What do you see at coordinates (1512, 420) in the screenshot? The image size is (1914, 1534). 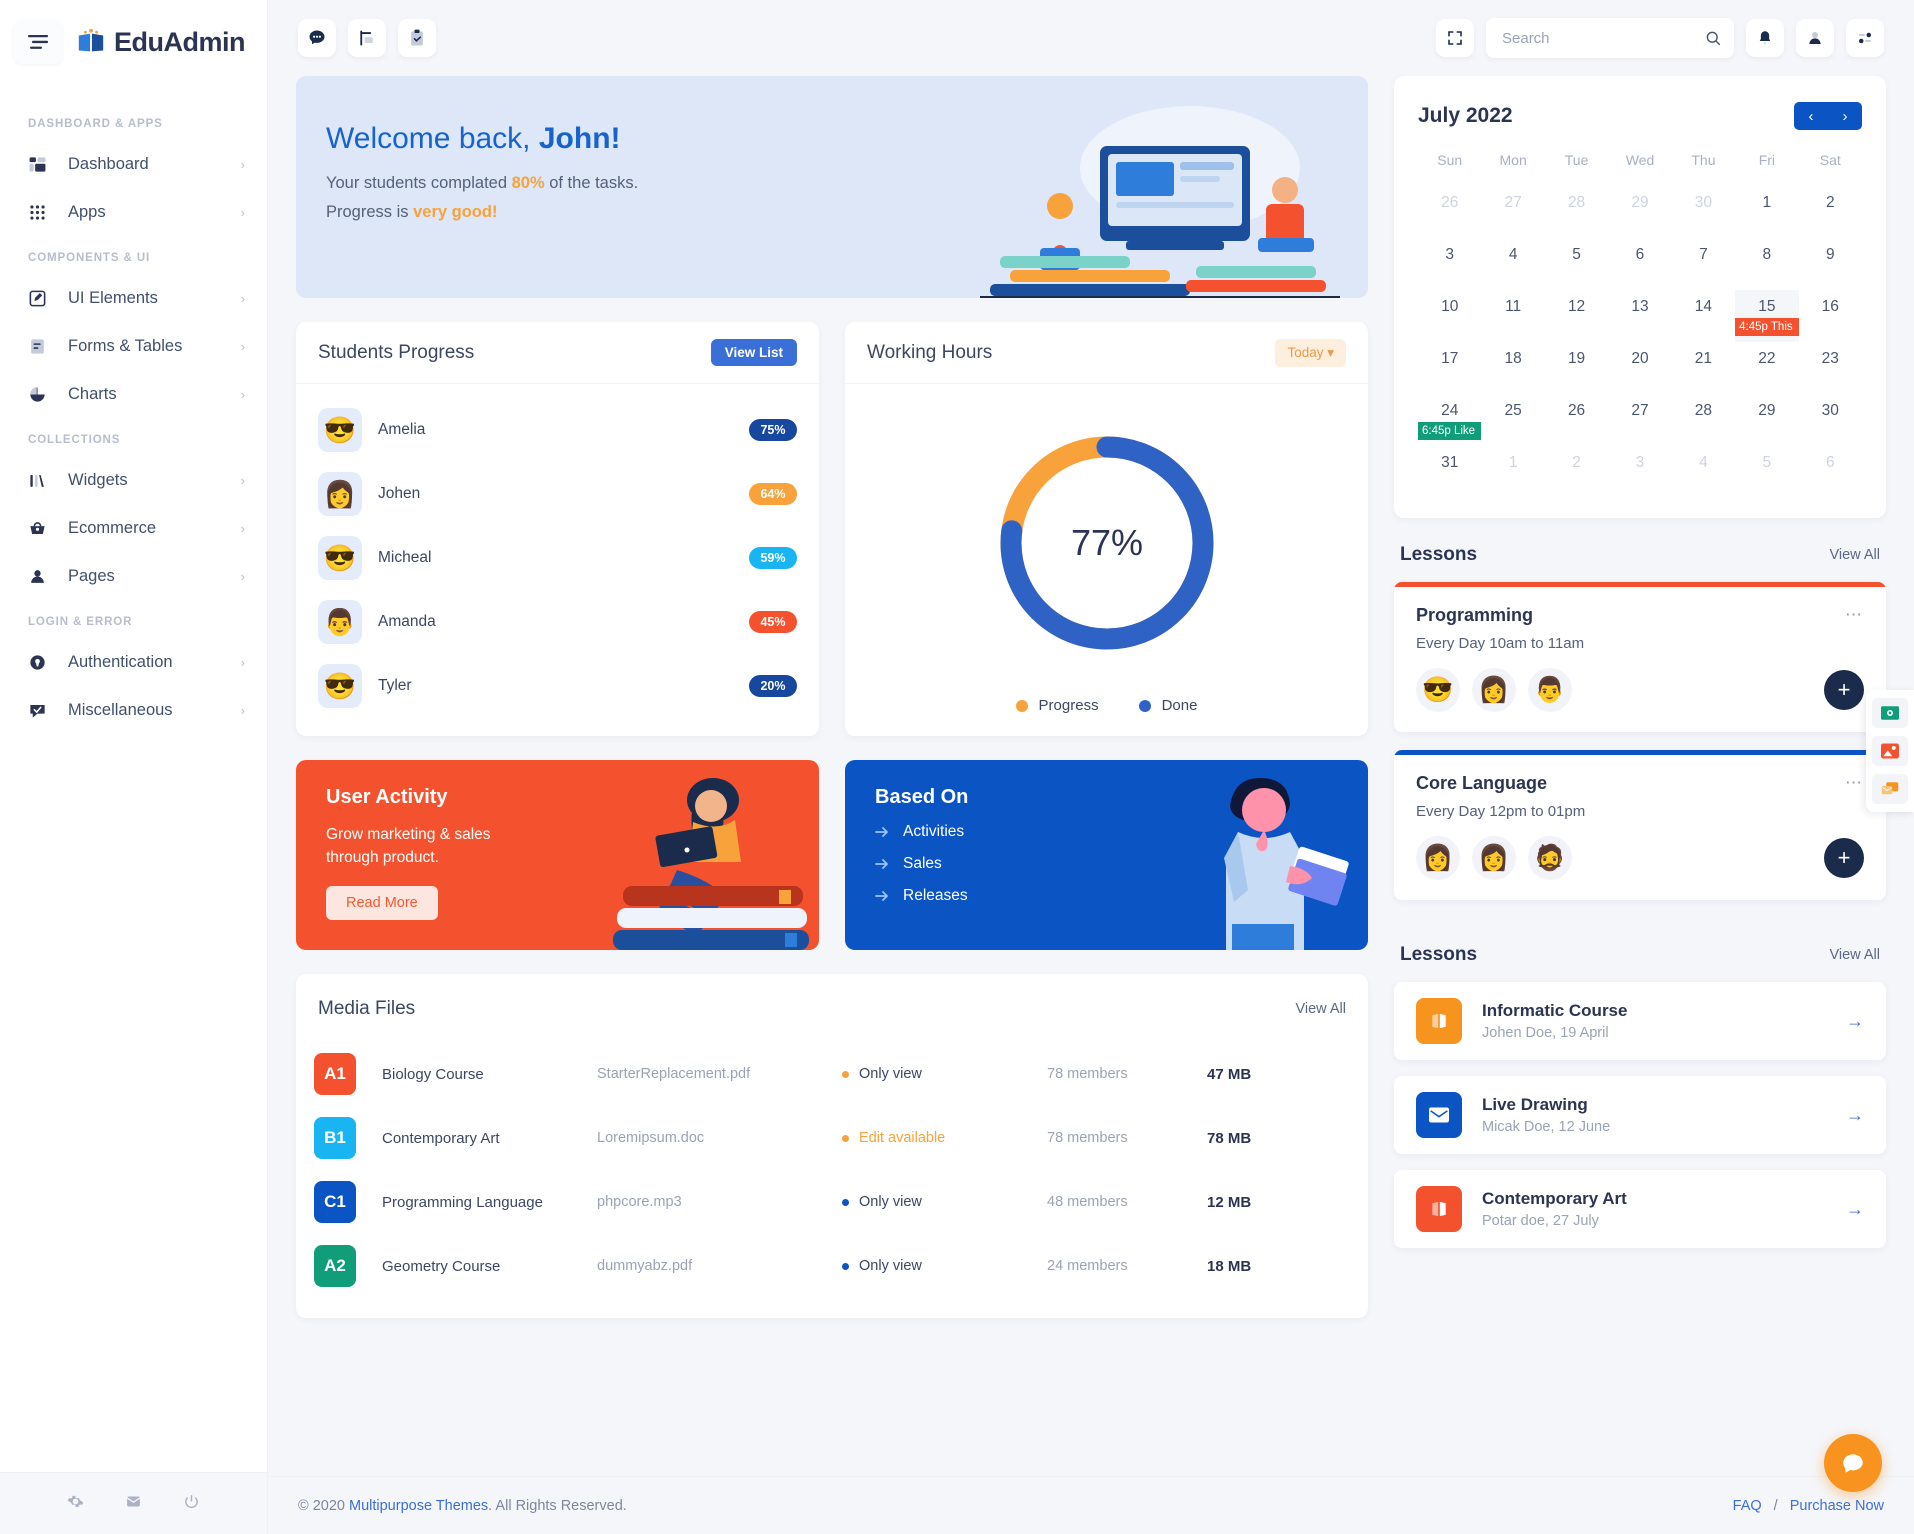 I see `calendar-day-cell: 25` at bounding box center [1512, 420].